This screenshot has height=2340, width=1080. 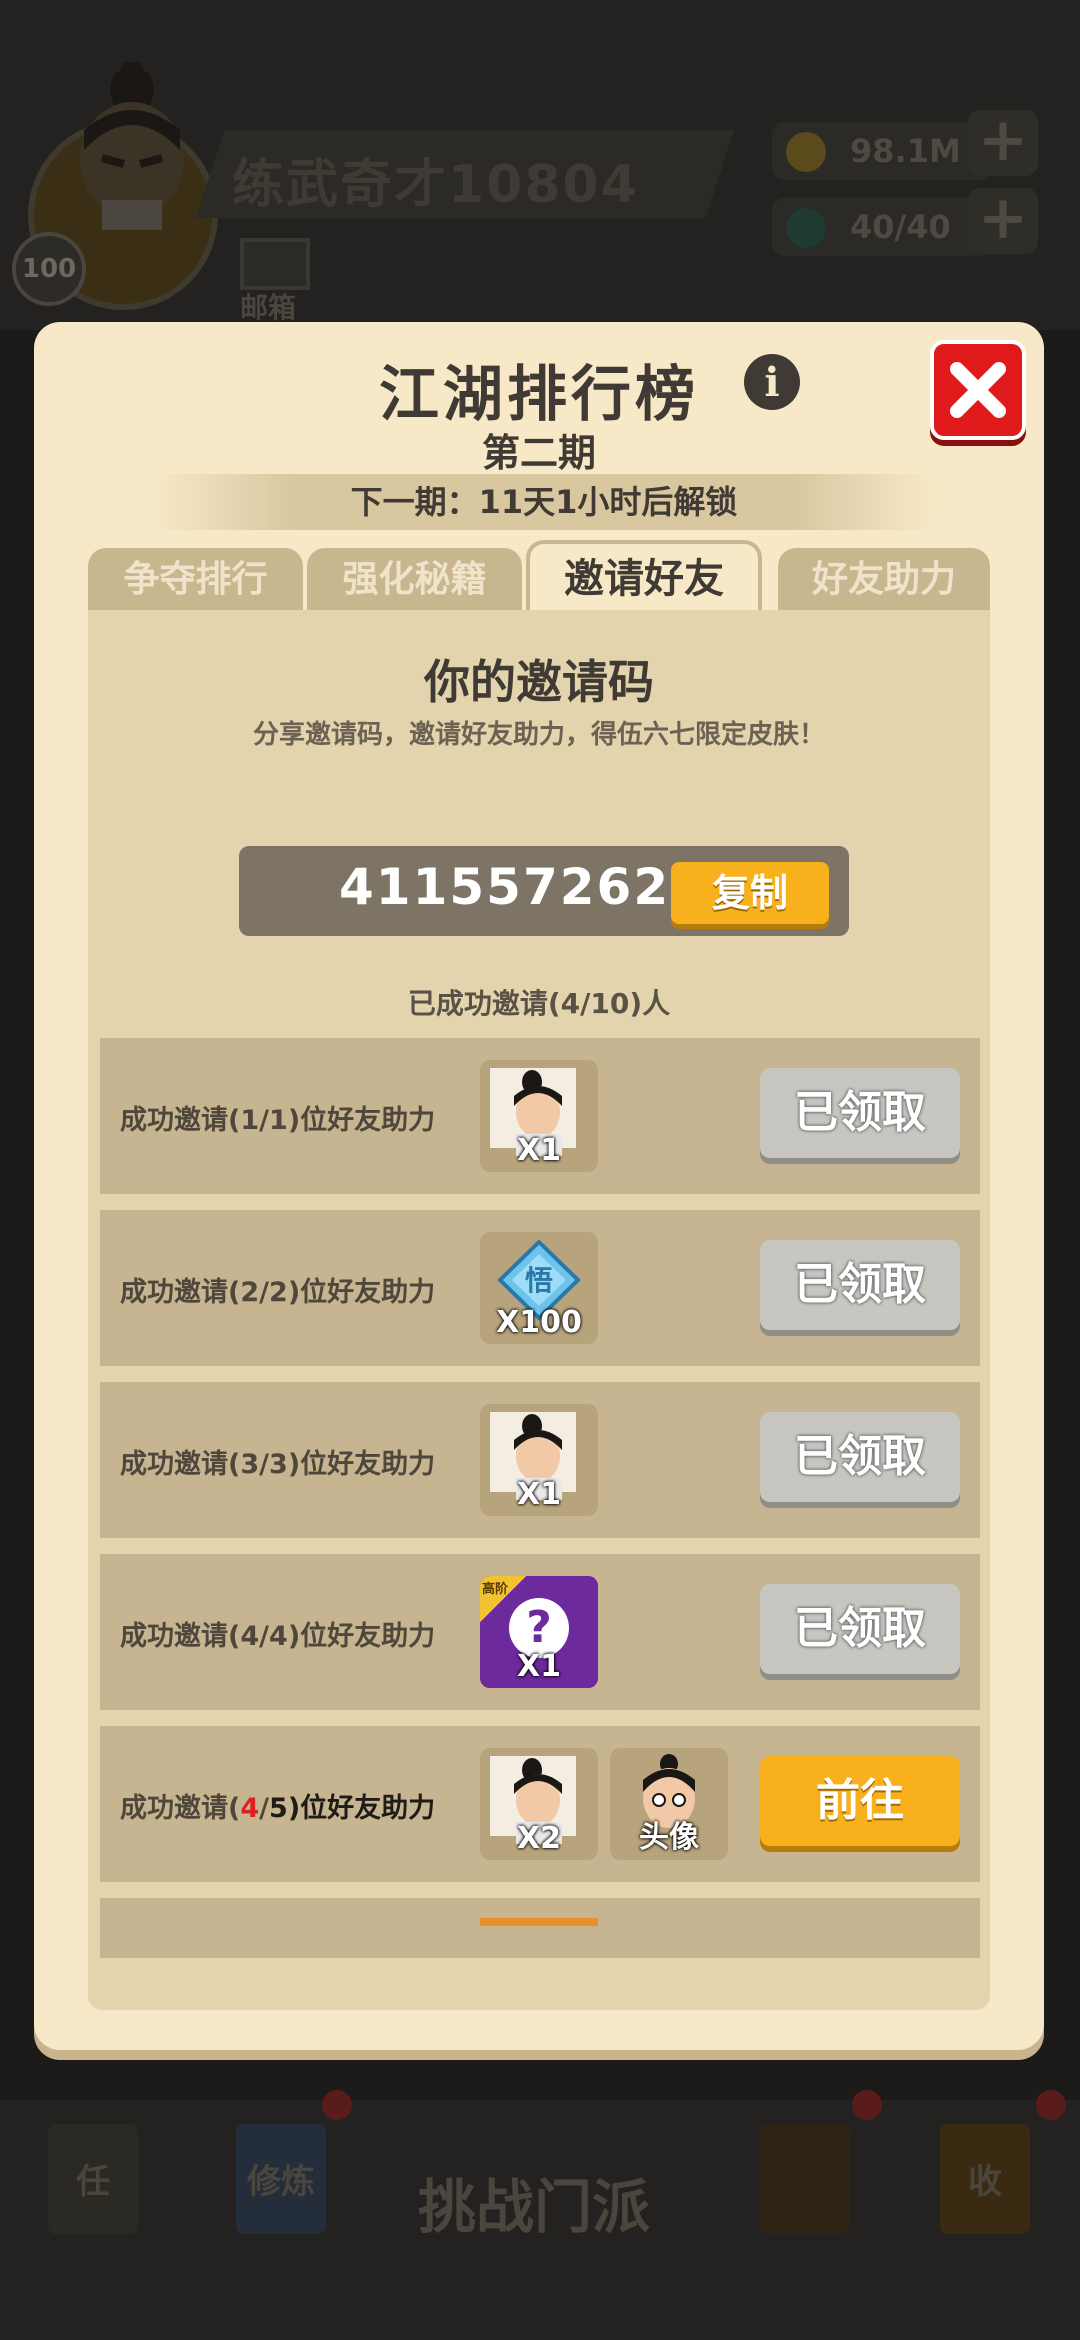 I want to click on tab-compete-ranking: 争夺排行, so click(x=195, y=580).